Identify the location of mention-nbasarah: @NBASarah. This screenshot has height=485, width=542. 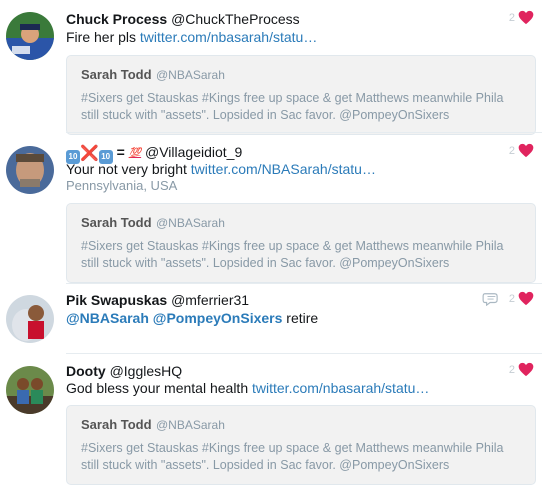
(107, 318).